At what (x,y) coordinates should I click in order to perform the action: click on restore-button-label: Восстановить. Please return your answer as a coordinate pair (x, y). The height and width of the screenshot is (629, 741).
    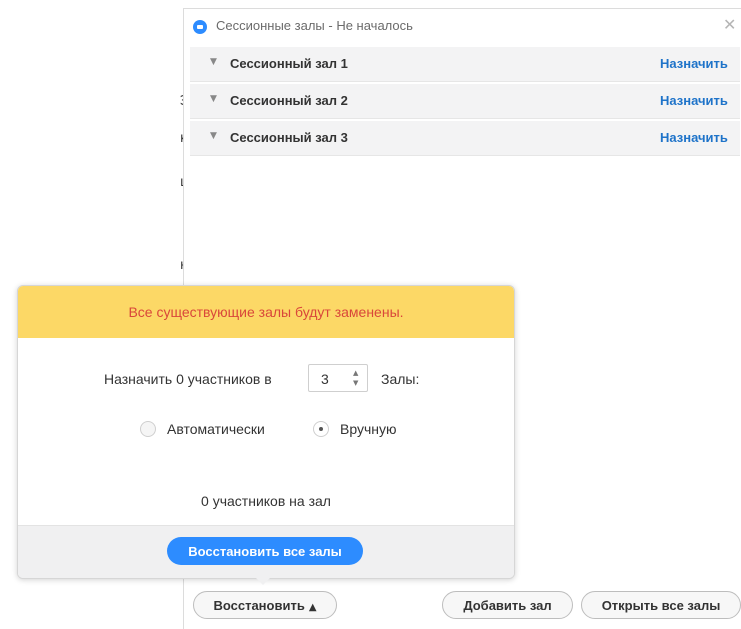
    Looking at the image, I should click on (259, 605).